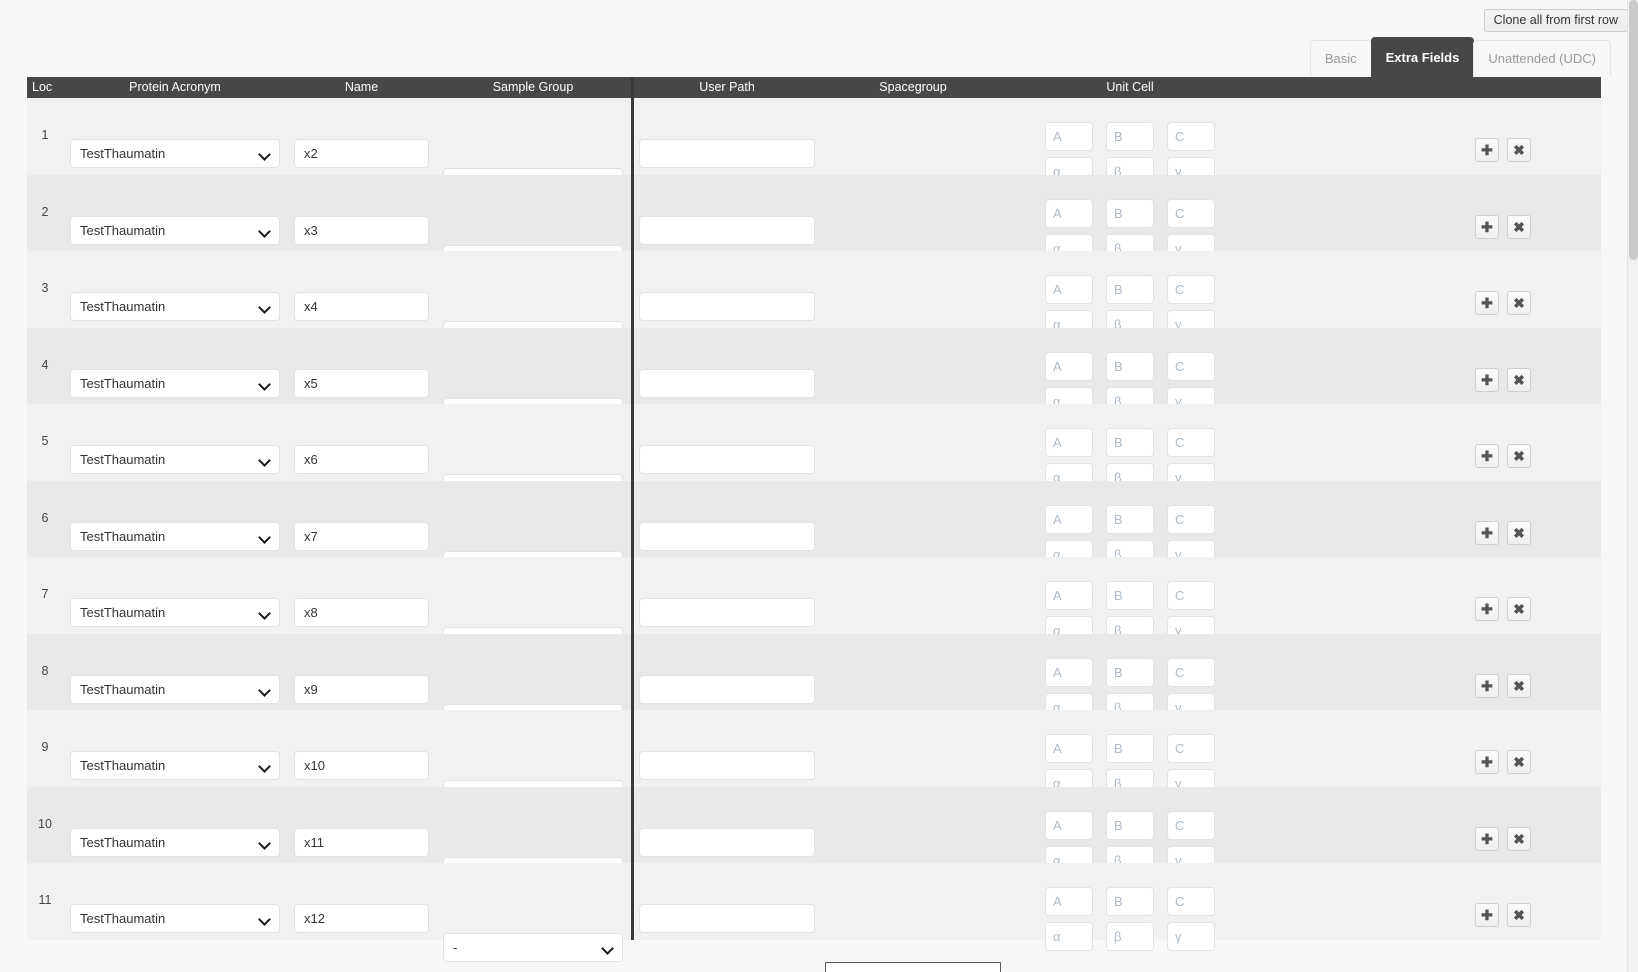 The height and width of the screenshot is (972, 1638). I want to click on row-location-number: 4, so click(45, 364).